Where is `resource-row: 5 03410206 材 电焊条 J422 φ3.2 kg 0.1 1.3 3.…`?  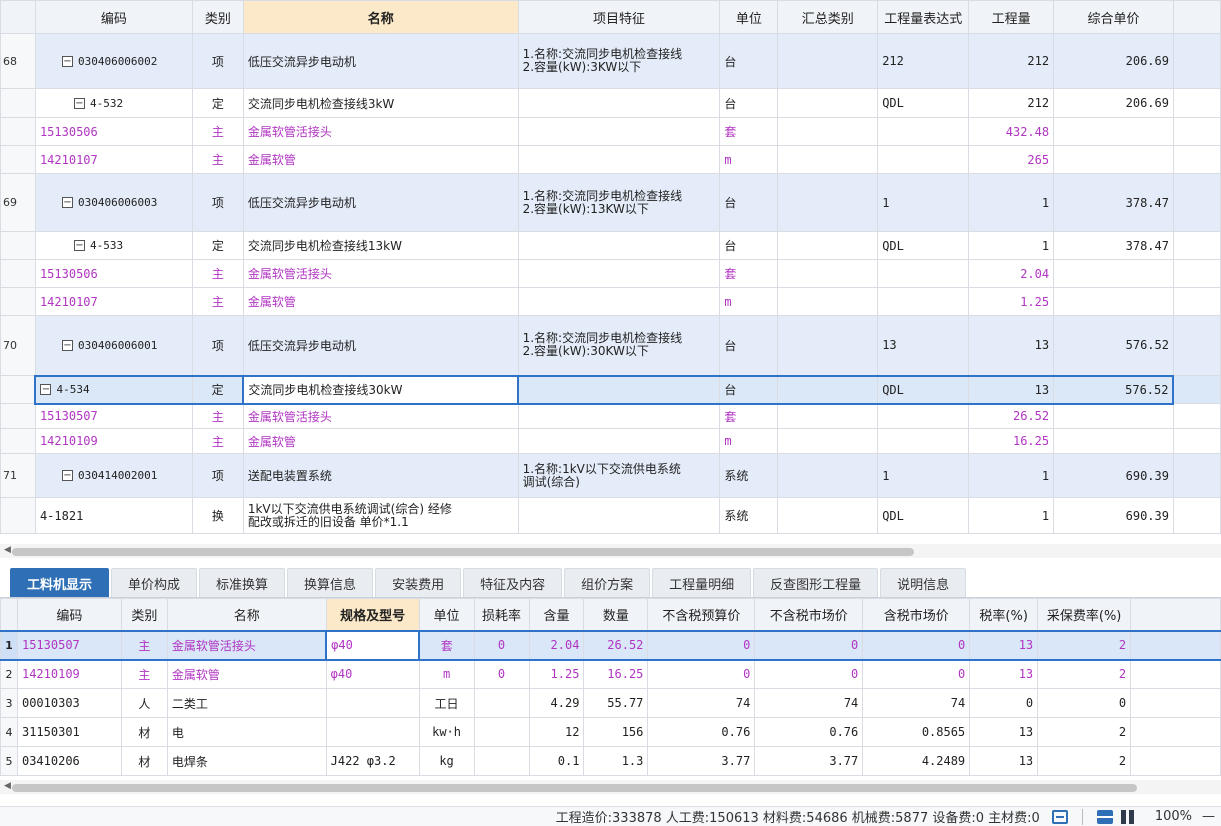
resource-row: 5 03410206 材 电焊条 J422 φ3.2 kg 0.1 1.3 3.… is located at coordinates (610, 761).